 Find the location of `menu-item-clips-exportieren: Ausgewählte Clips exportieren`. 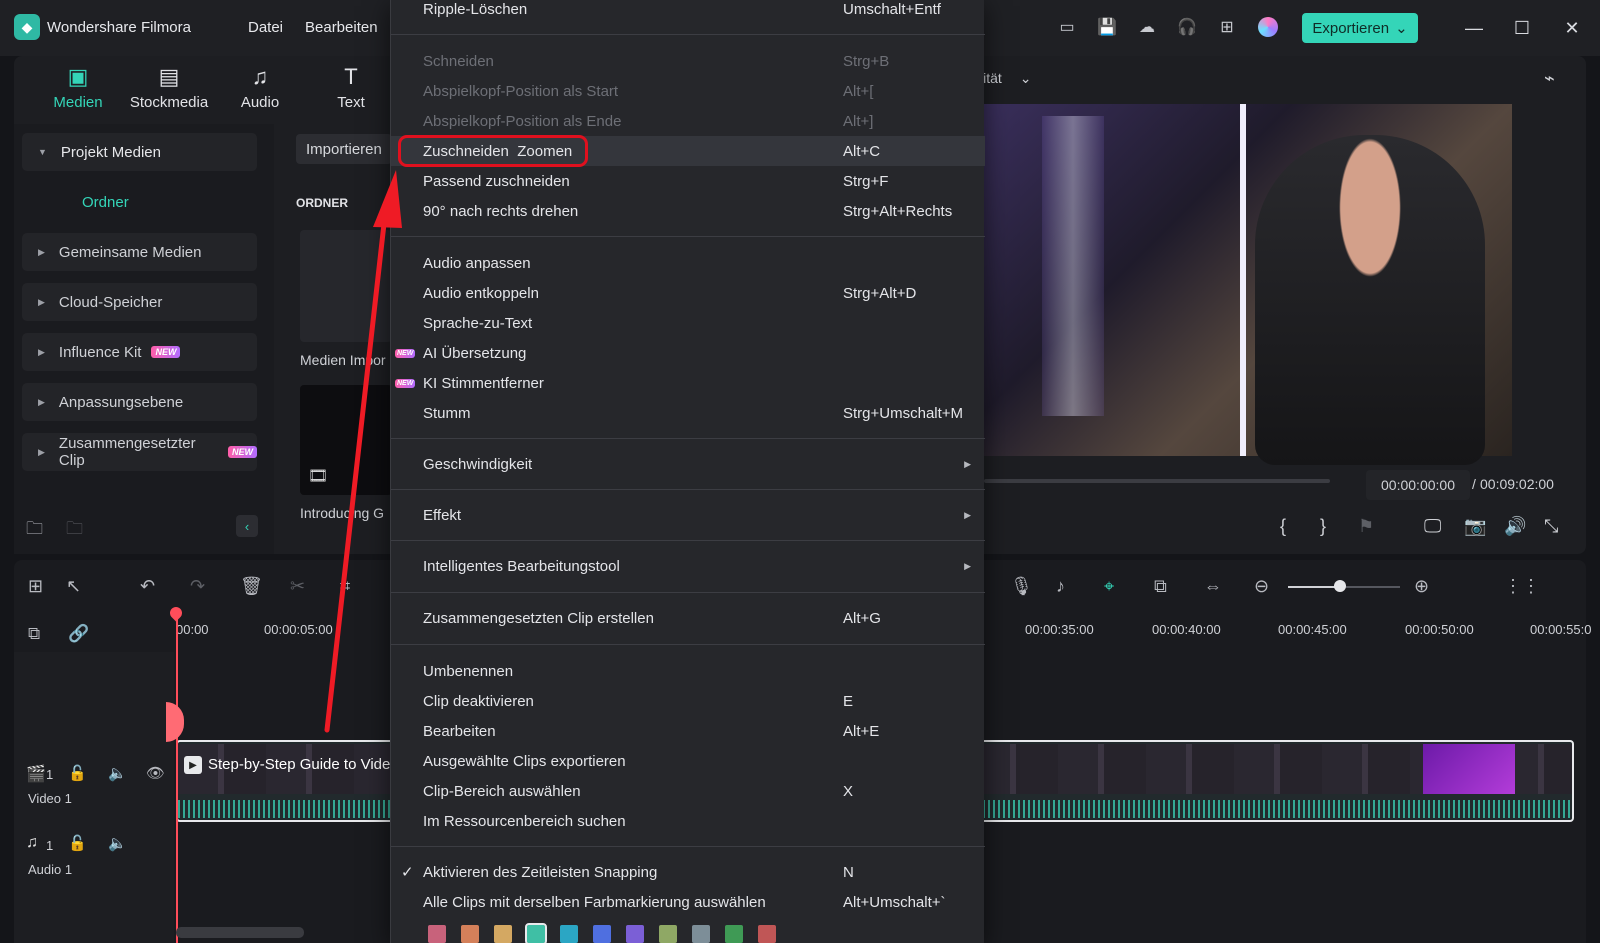

menu-item-clips-exportieren: Ausgewählte Clips exportieren is located at coordinates (688, 761).